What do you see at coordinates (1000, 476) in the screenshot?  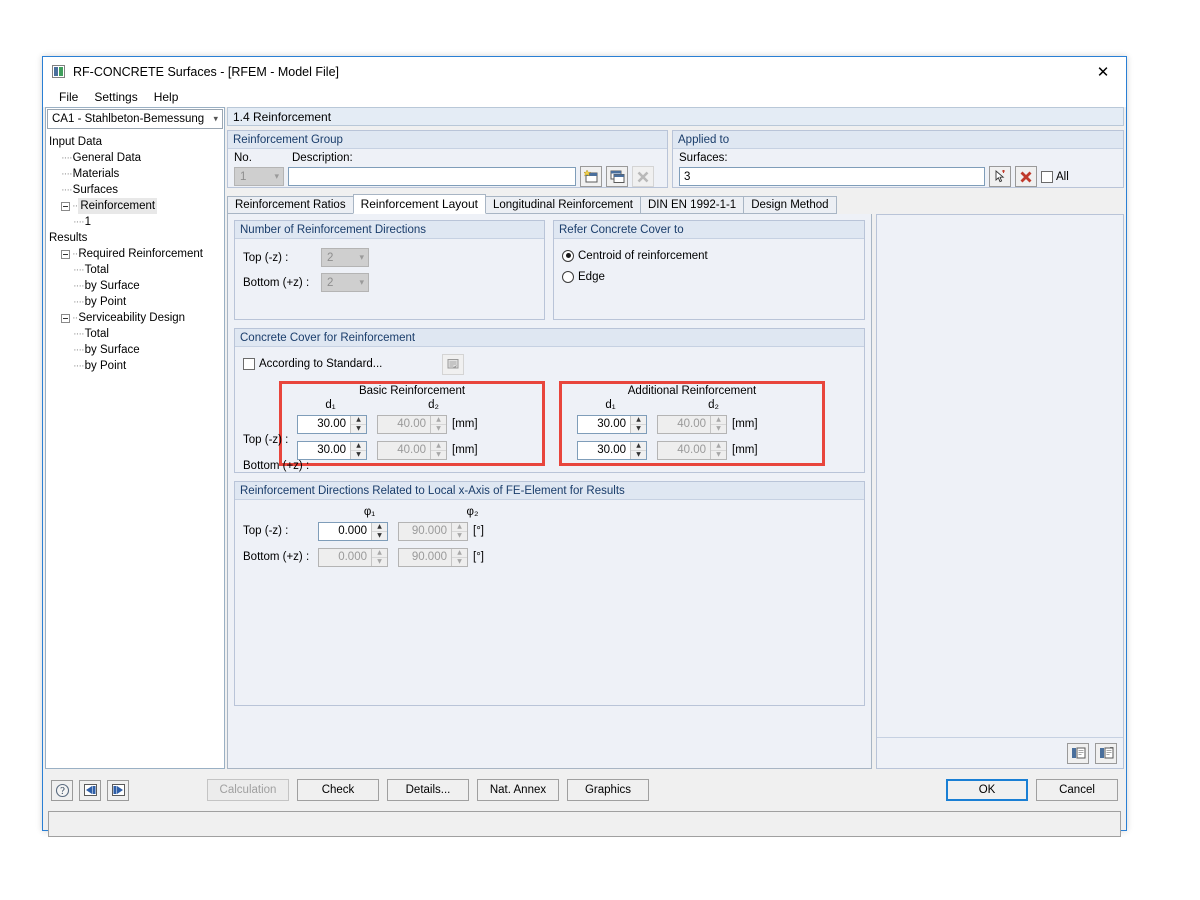 I see `preview-graphic-area` at bounding box center [1000, 476].